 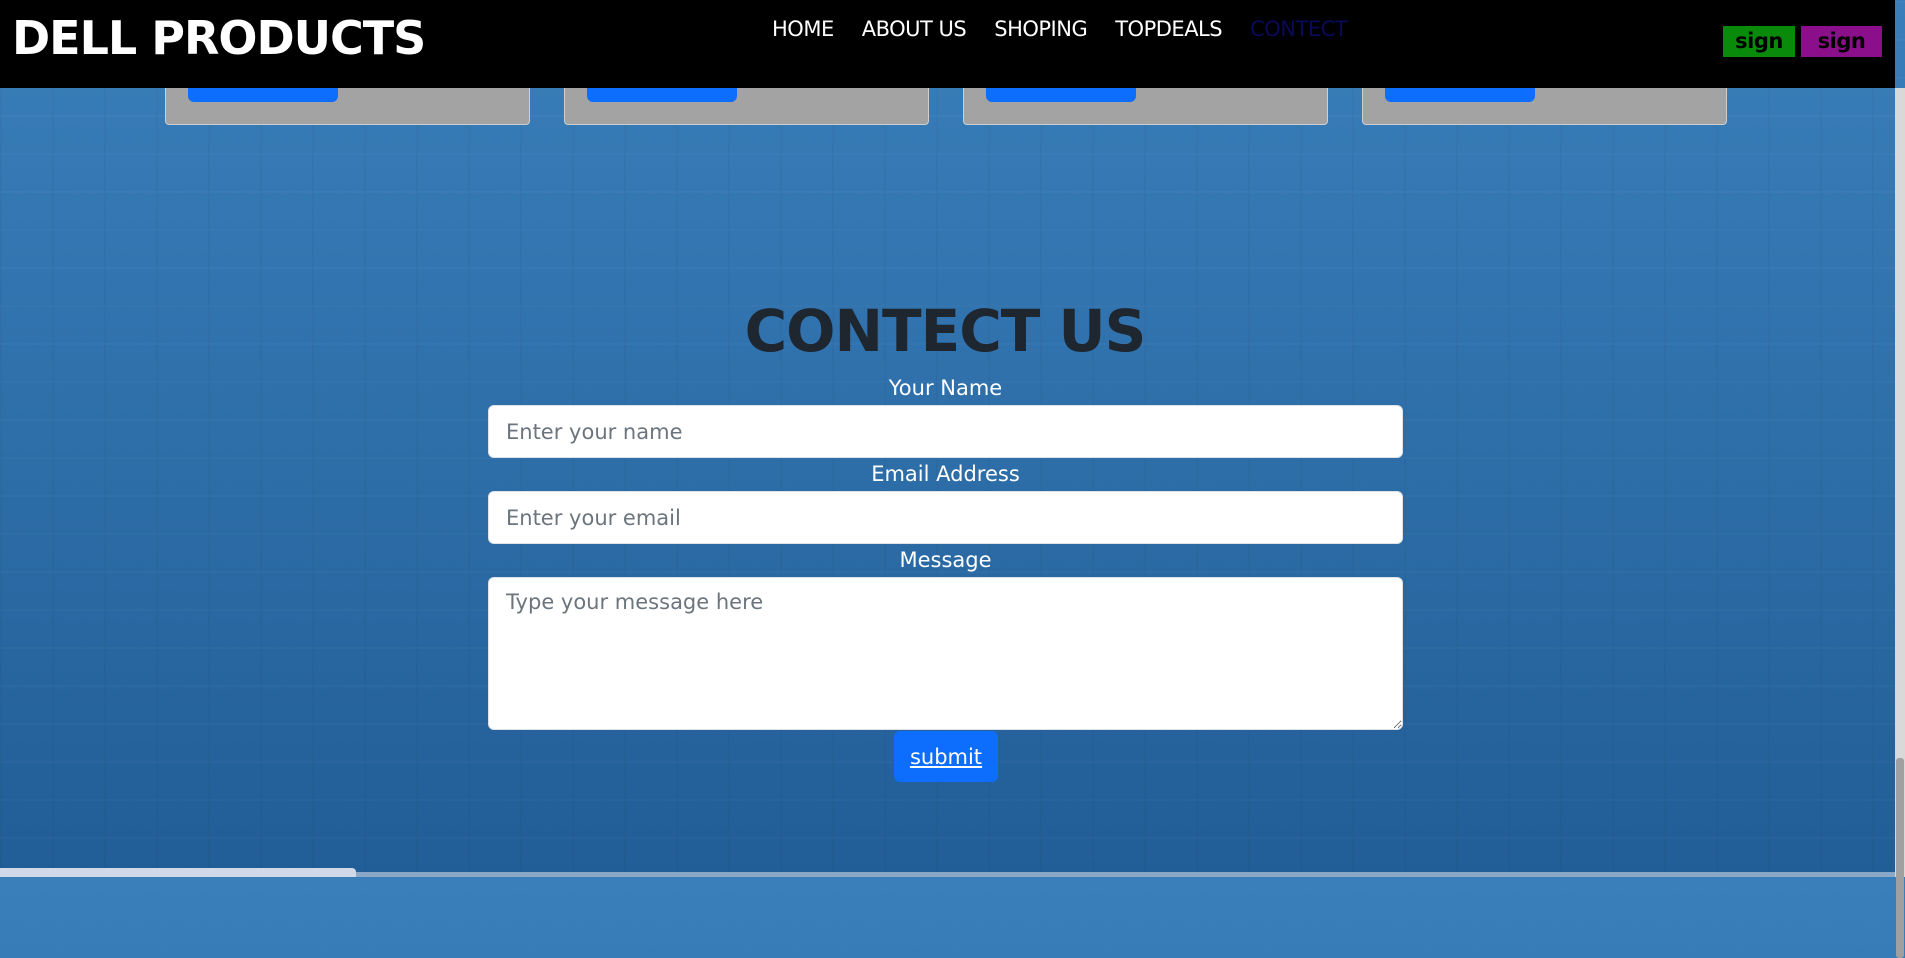 What do you see at coordinates (1900, 858) in the screenshot?
I see `scrollbar-thumb` at bounding box center [1900, 858].